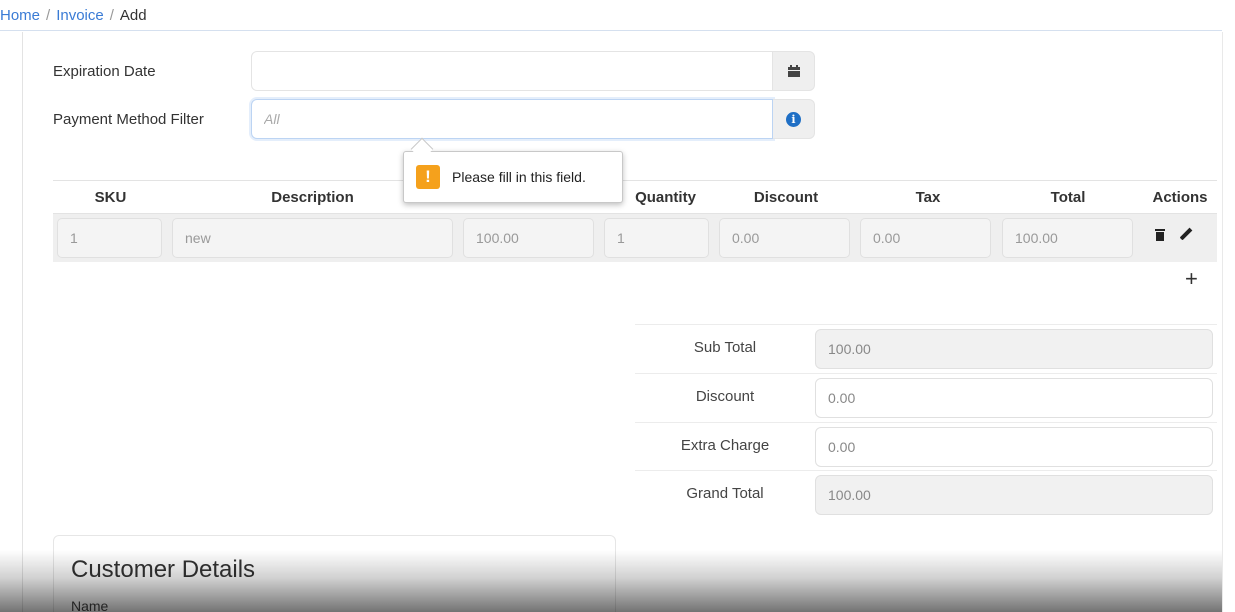 The width and height of the screenshot is (1235, 612). Describe the element at coordinates (1222, 322) in the screenshot. I see `content-right-border` at that location.